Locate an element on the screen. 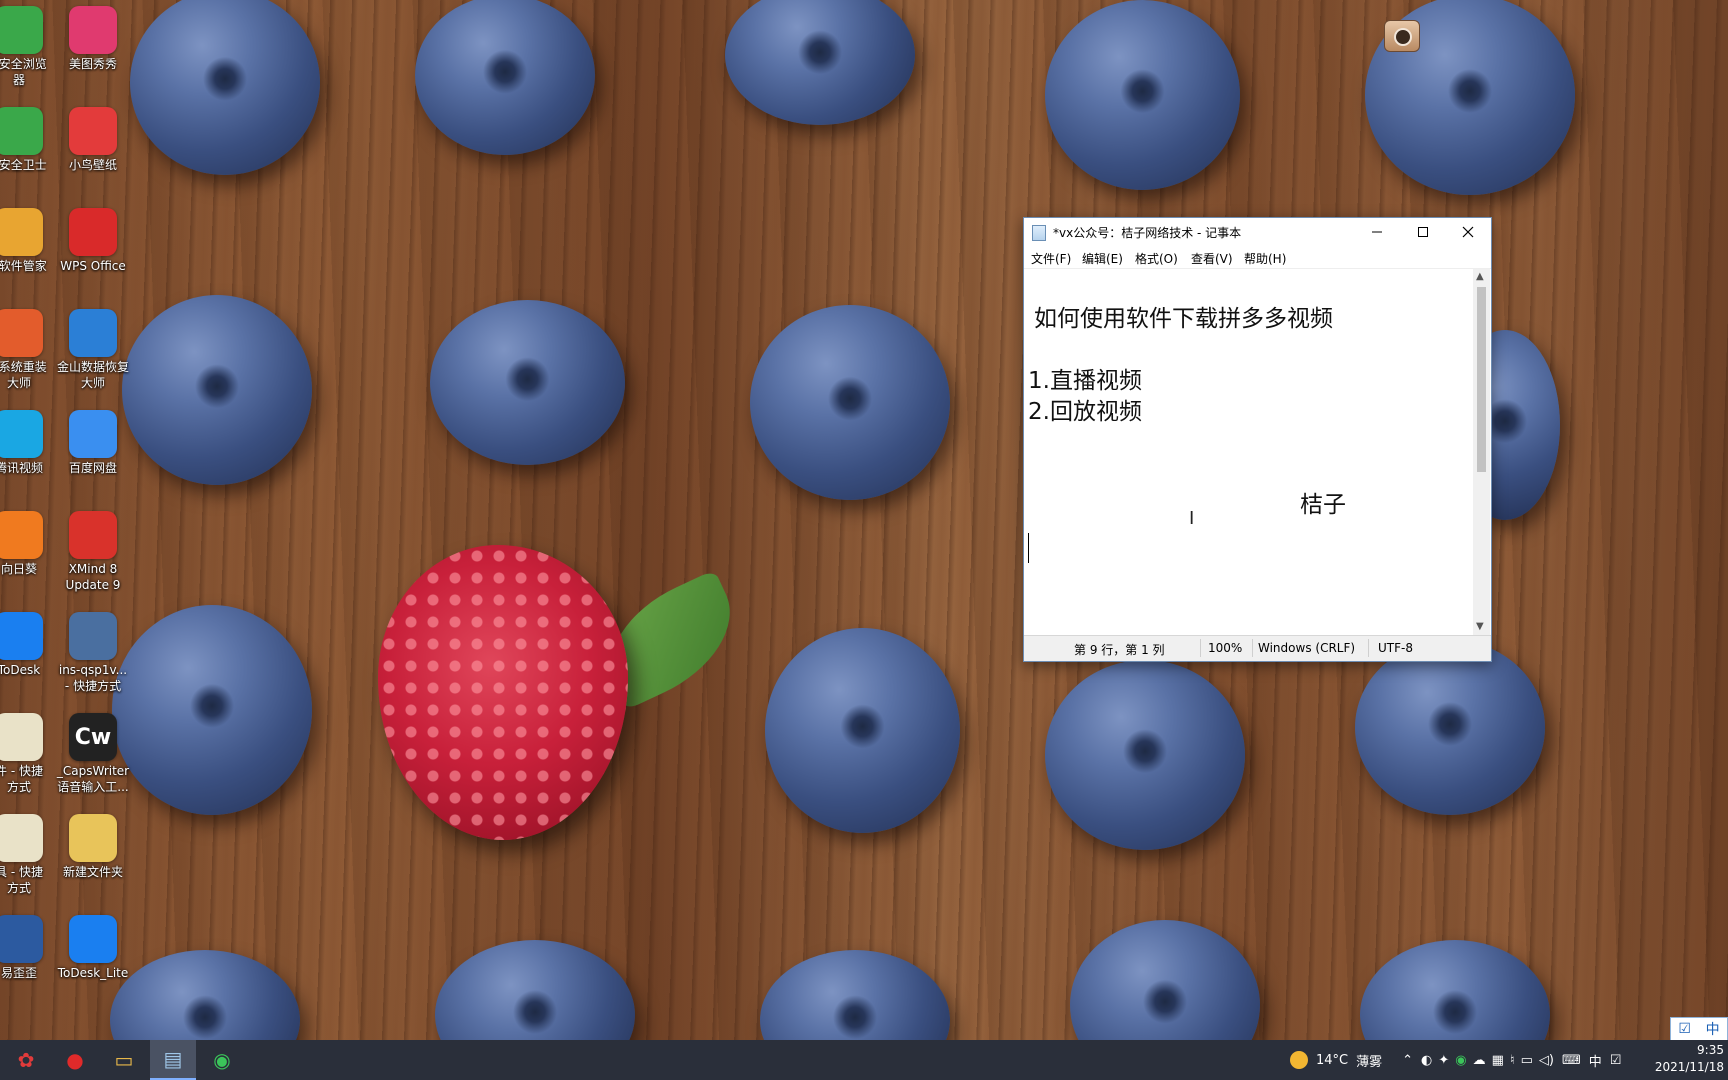 This screenshot has width=1728, height=1080. qq-tray-icon: ◐ is located at coordinates (1426, 1060).